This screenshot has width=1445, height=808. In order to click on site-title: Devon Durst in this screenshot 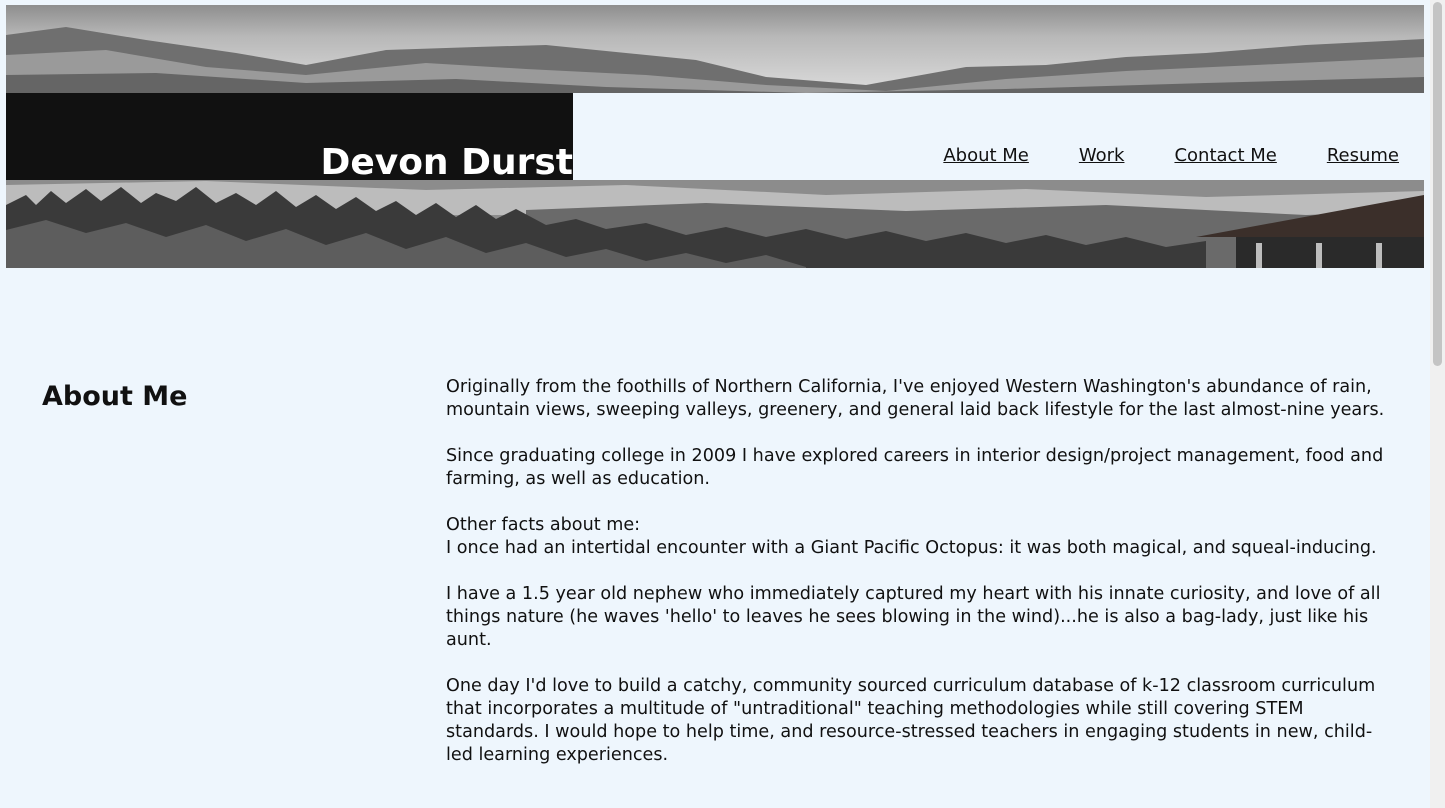, I will do `click(446, 162)`.